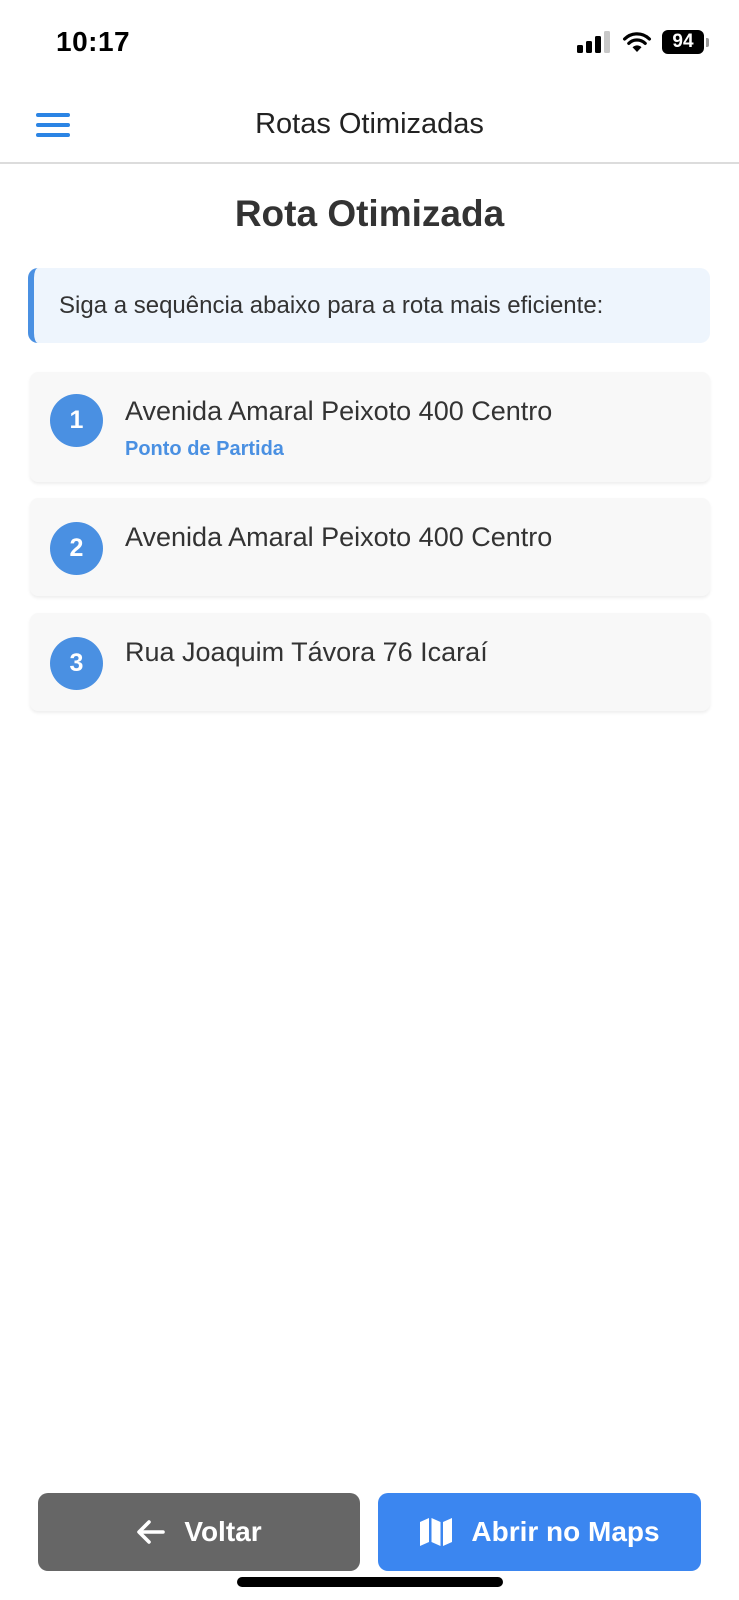 This screenshot has width=739, height=1600. What do you see at coordinates (565, 1531) in the screenshot?
I see `open-maps-label: Abrir no Maps` at bounding box center [565, 1531].